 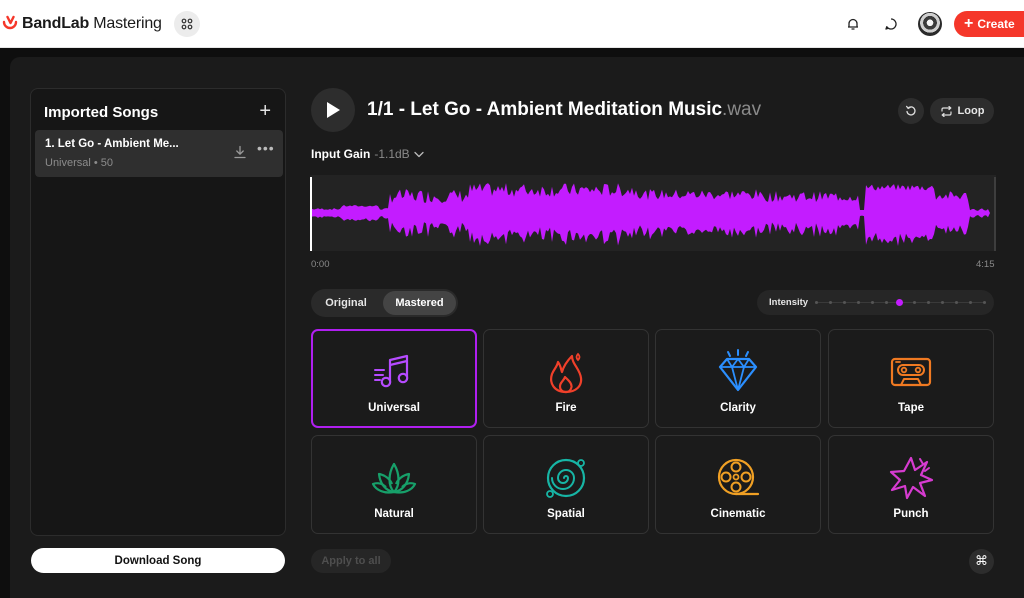 What do you see at coordinates (985, 264) in the screenshot?
I see `time-end: 4:15` at bounding box center [985, 264].